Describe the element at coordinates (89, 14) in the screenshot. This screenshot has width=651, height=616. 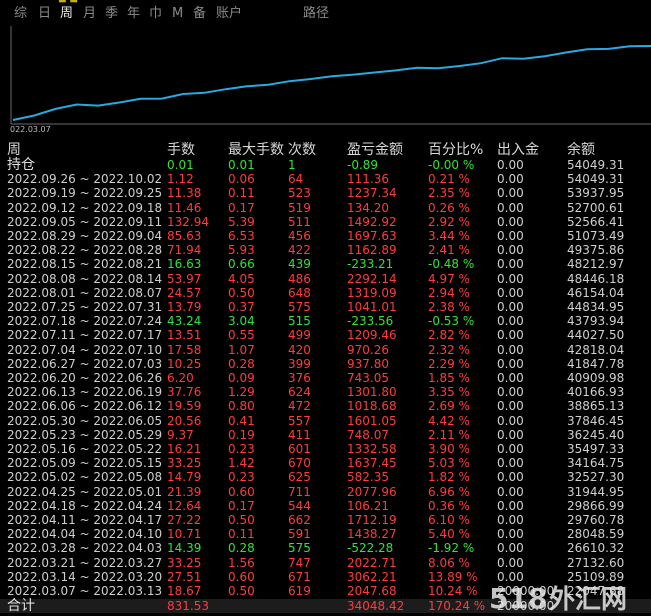
I see `tab-month: 月` at that location.